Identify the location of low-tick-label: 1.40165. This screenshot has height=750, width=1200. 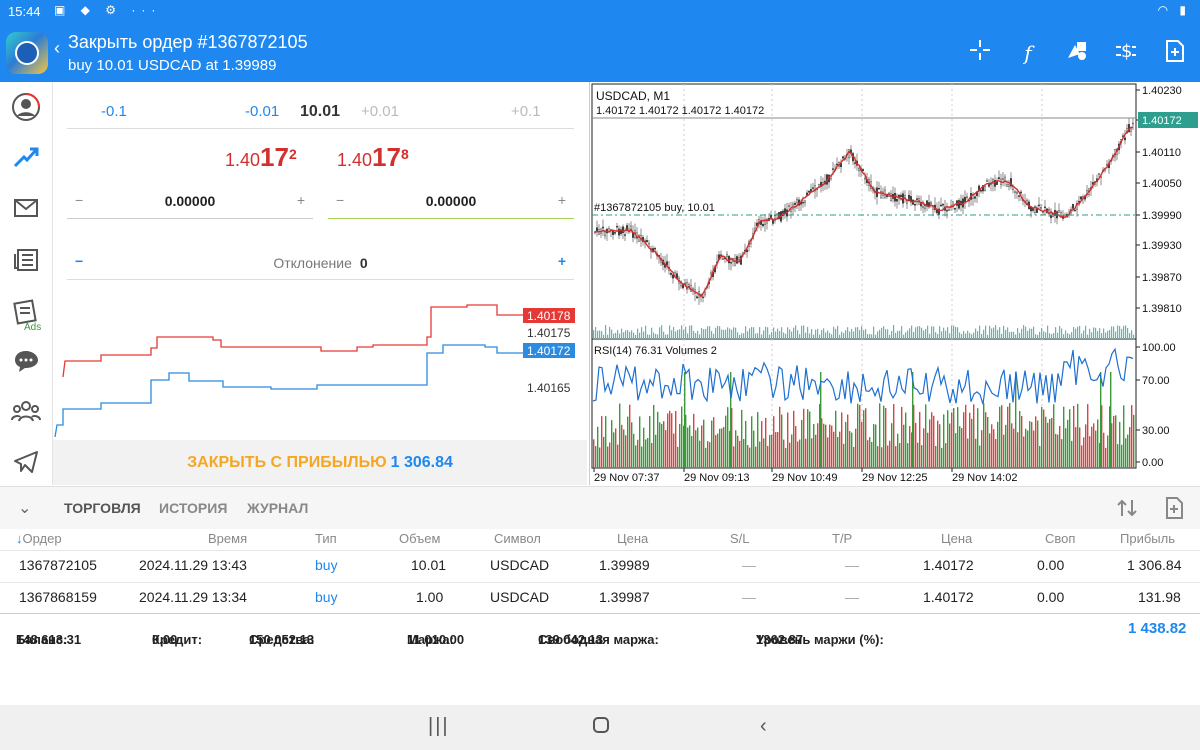
(549, 388).